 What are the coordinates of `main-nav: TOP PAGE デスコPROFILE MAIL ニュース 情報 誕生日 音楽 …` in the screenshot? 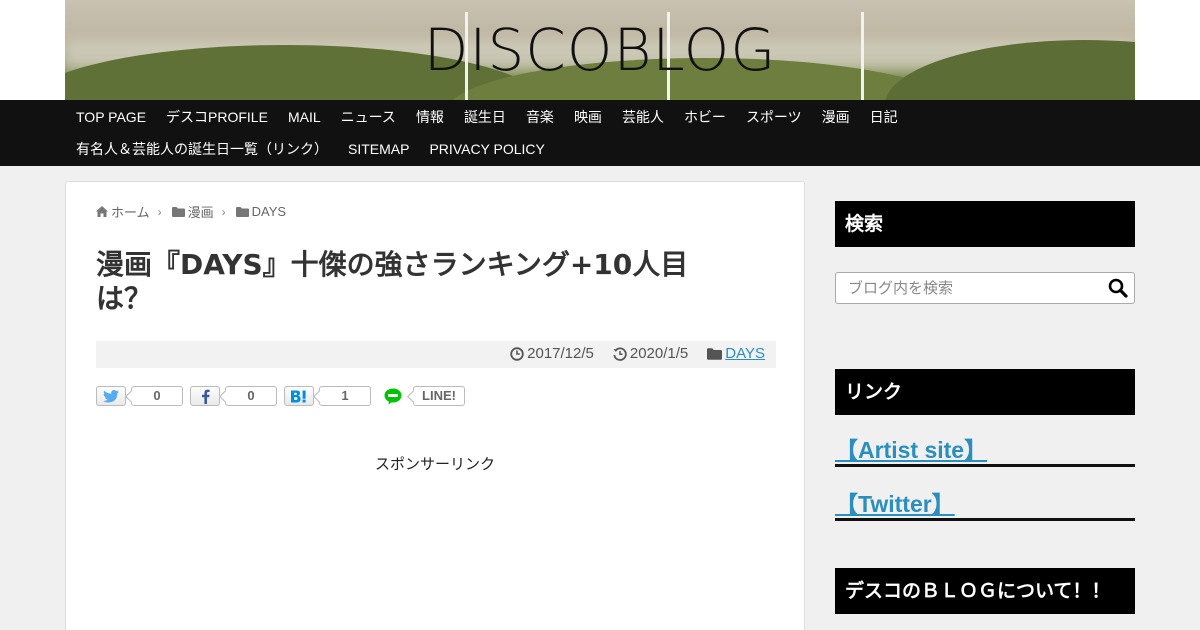 It's located at (600, 133).